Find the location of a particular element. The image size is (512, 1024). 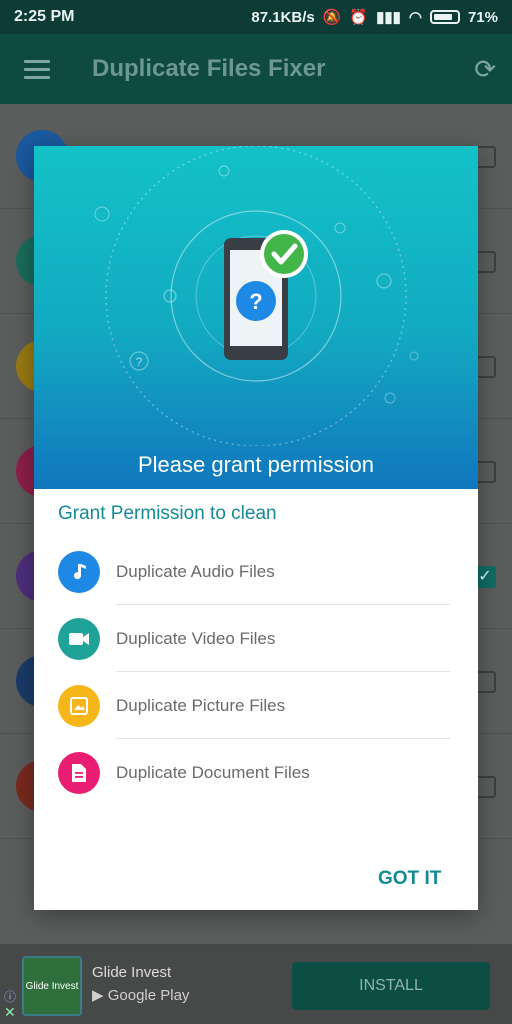

dialog-section-title: Grant Permission to clean is located at coordinates (167, 513).